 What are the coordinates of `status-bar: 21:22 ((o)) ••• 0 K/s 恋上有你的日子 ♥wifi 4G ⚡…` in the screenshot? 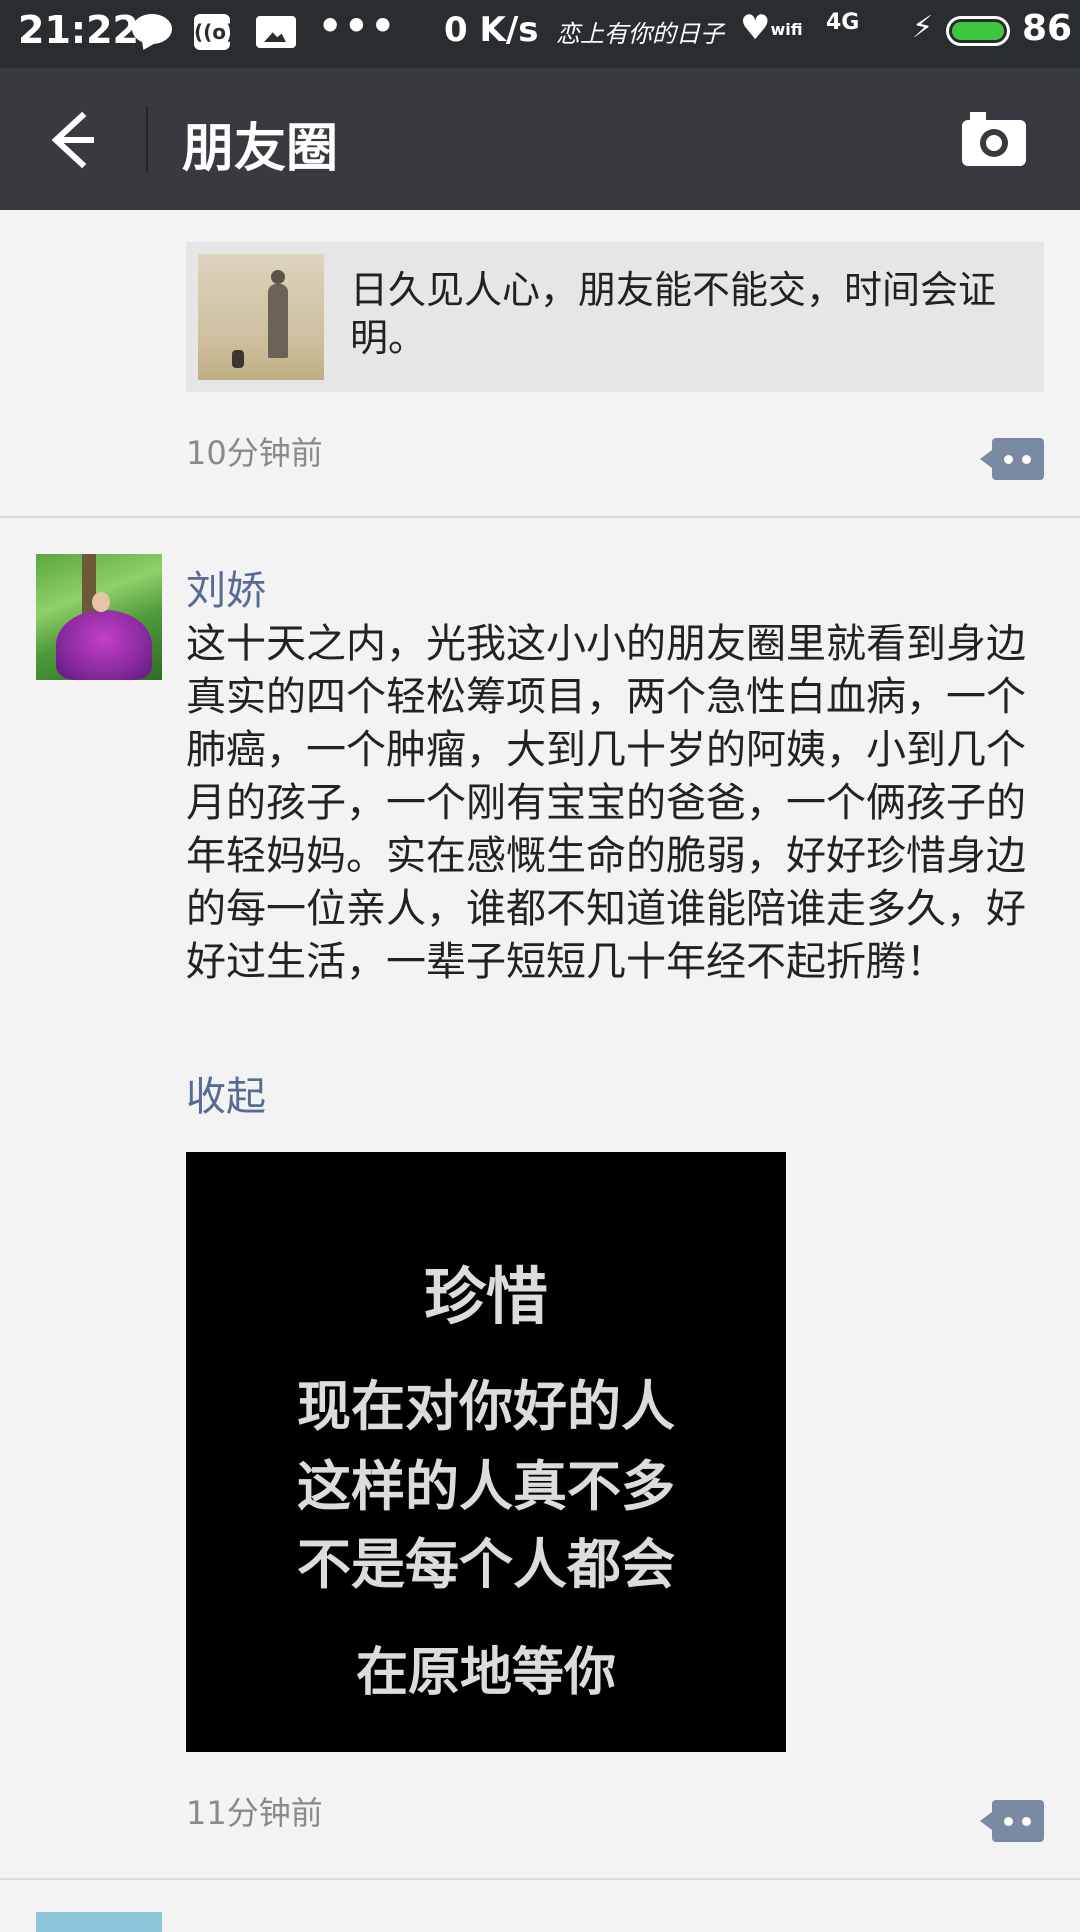 It's located at (540, 34).